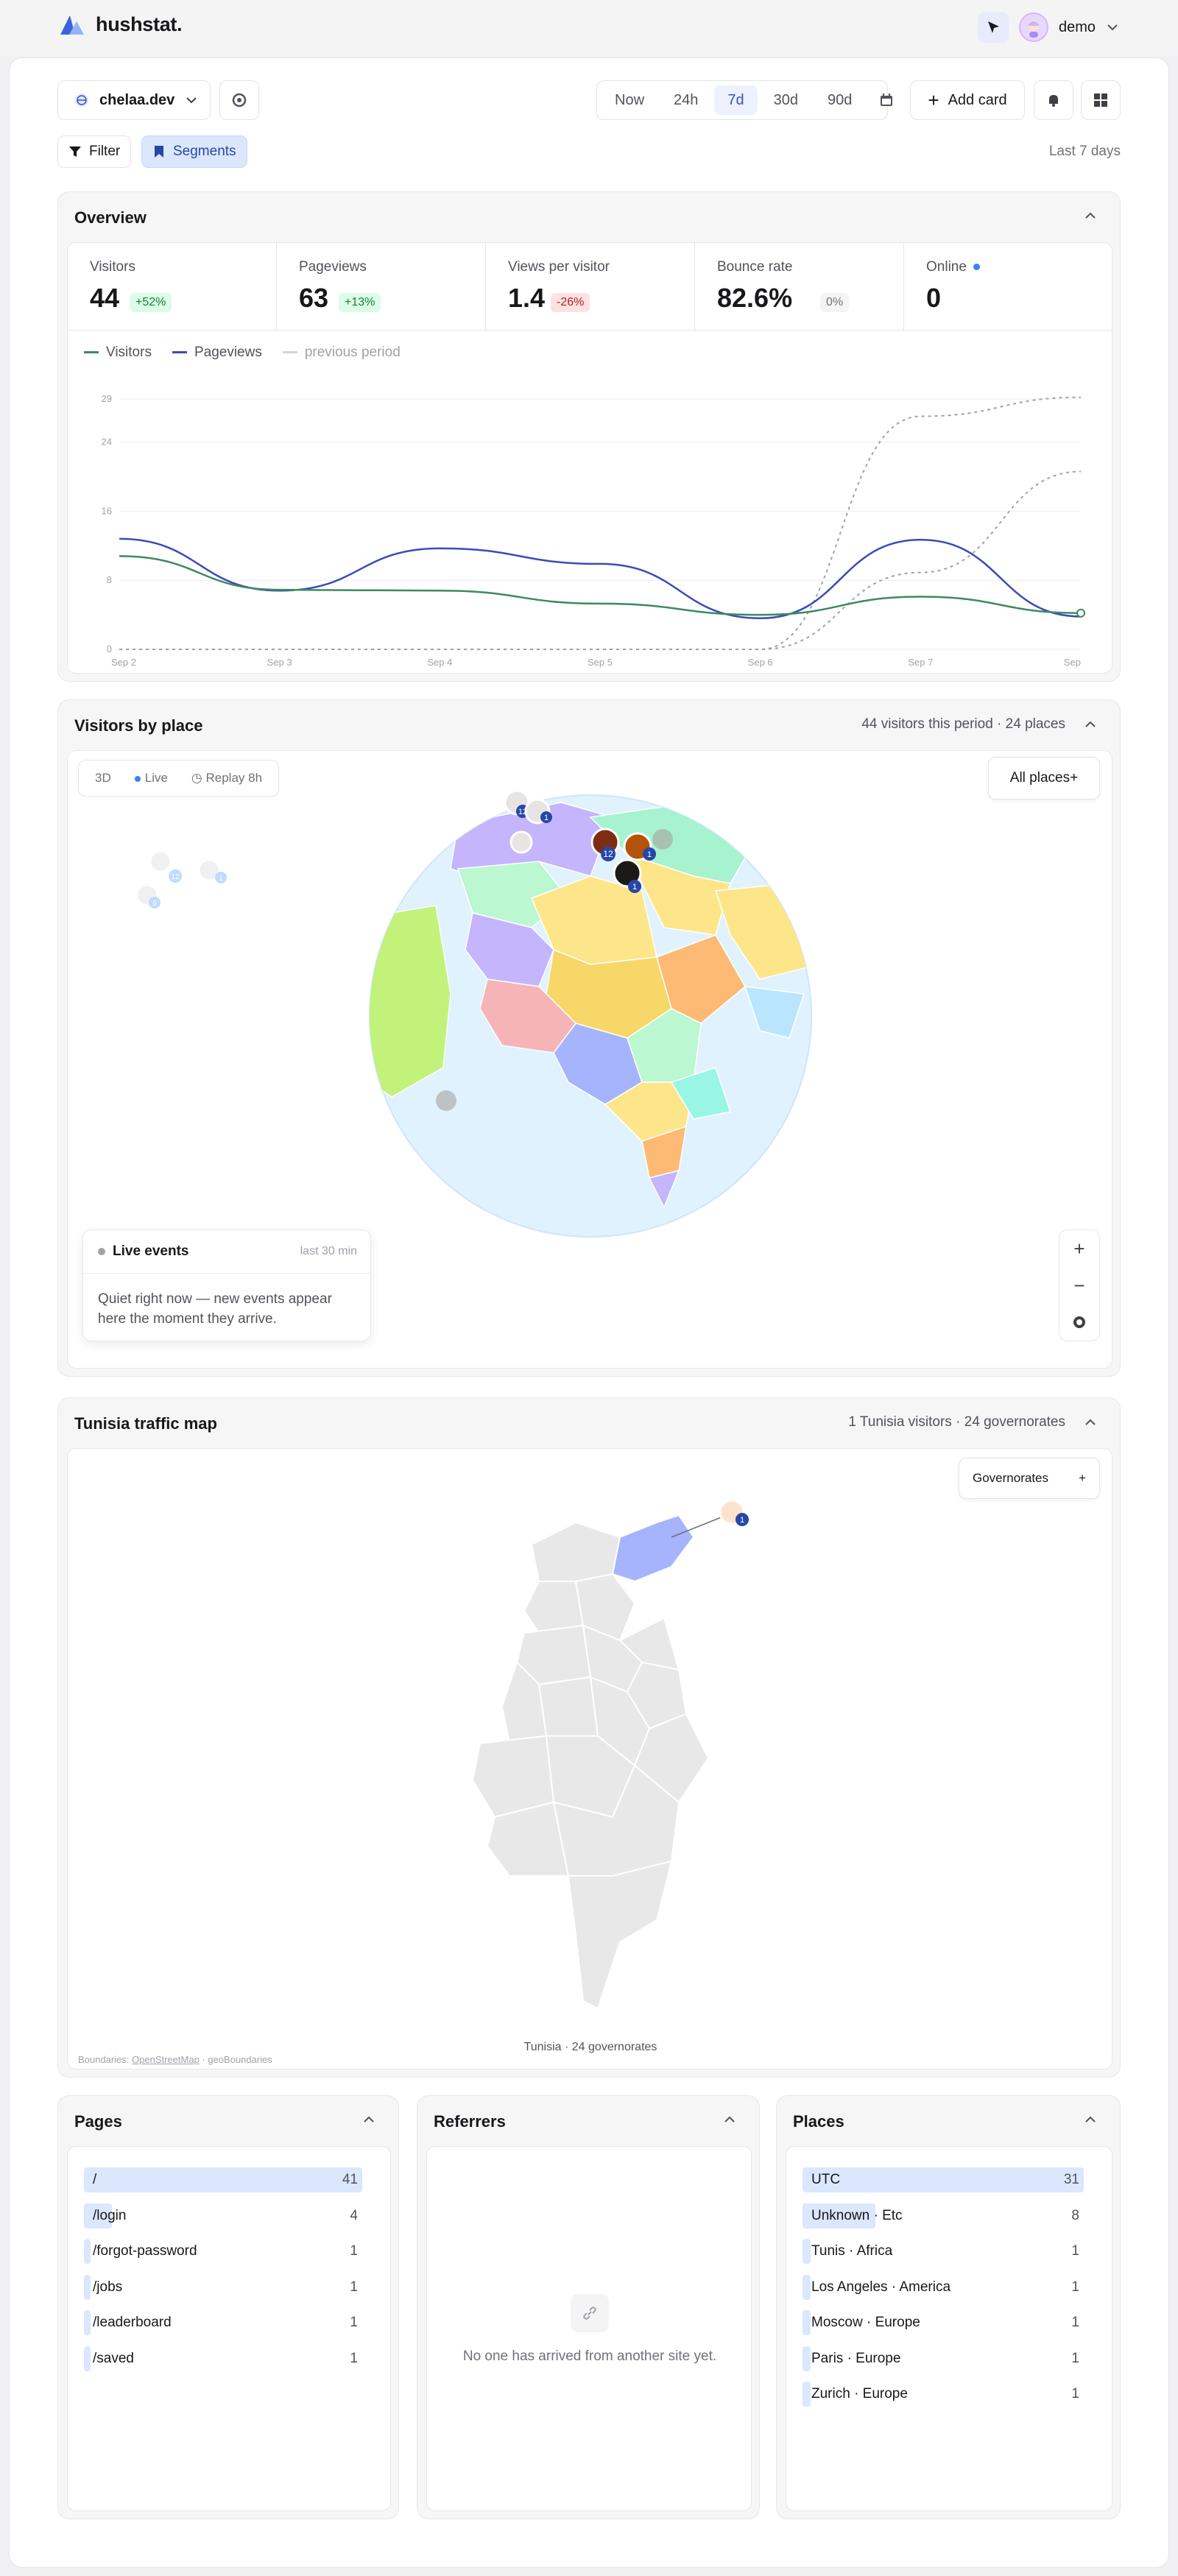 Image resolution: width=1178 pixels, height=2576 pixels. I want to click on chevron-down-icon, so click(1112, 27).